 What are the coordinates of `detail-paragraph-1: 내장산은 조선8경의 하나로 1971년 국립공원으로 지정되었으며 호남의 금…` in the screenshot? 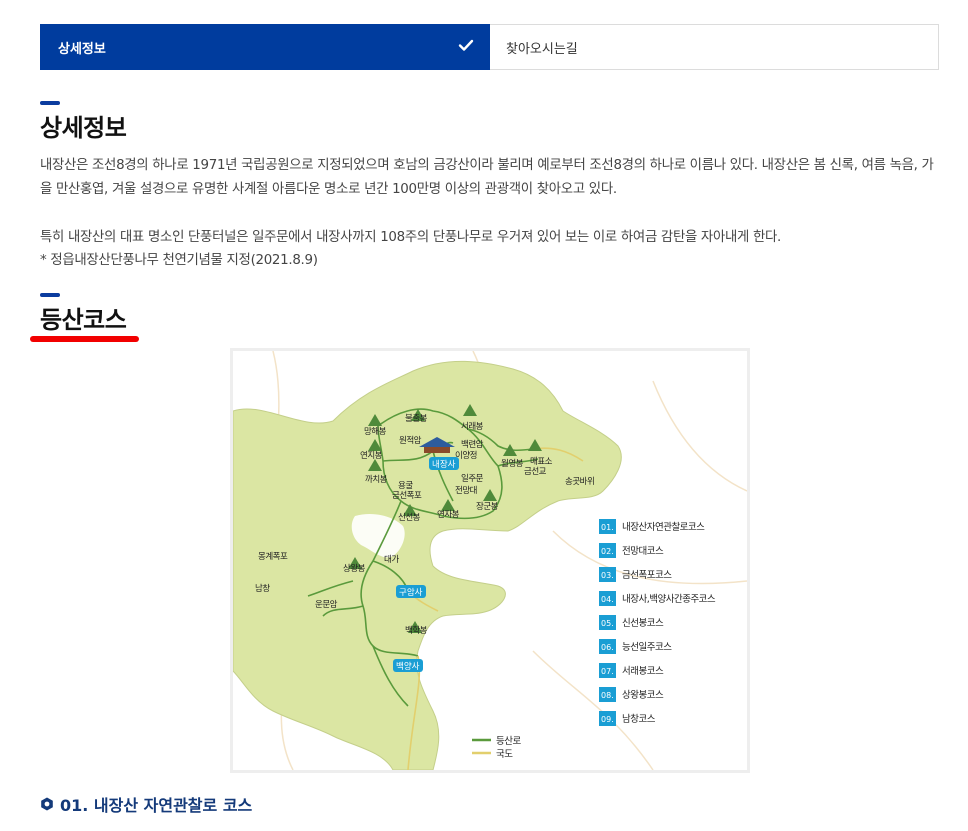 It's located at (487, 177).